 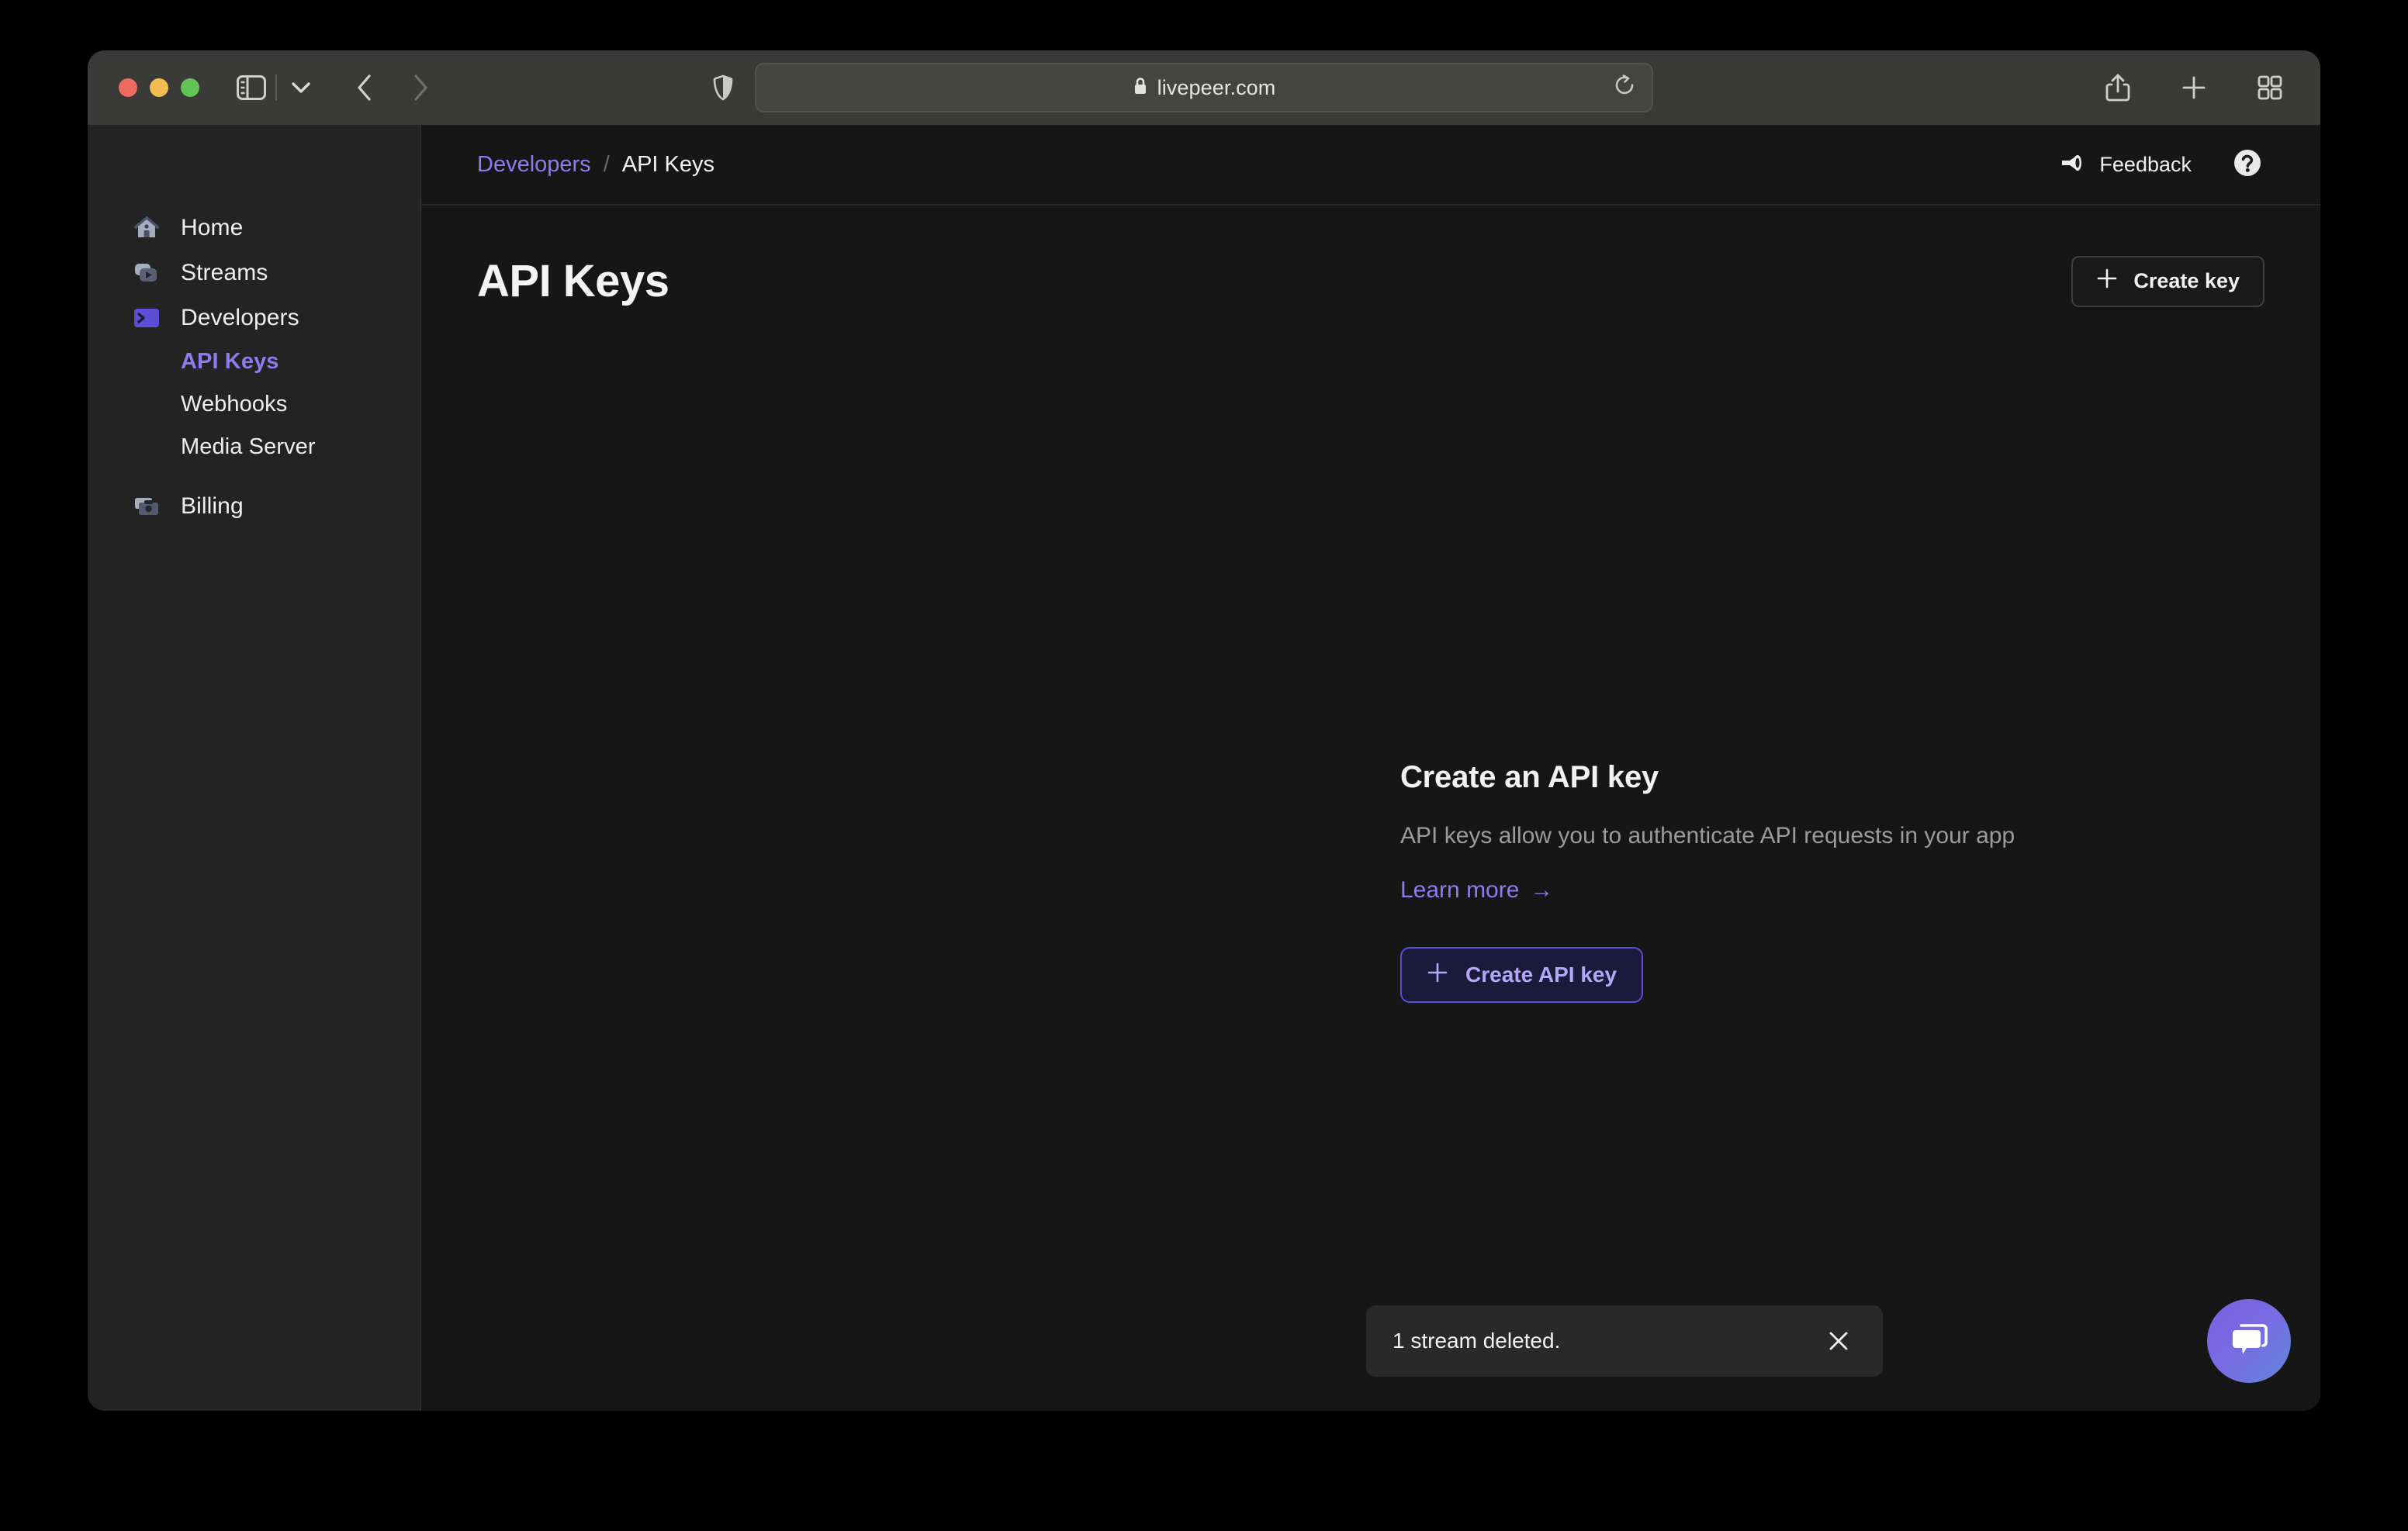 What do you see at coordinates (2073, 165) in the screenshot?
I see `megaphone-icon` at bounding box center [2073, 165].